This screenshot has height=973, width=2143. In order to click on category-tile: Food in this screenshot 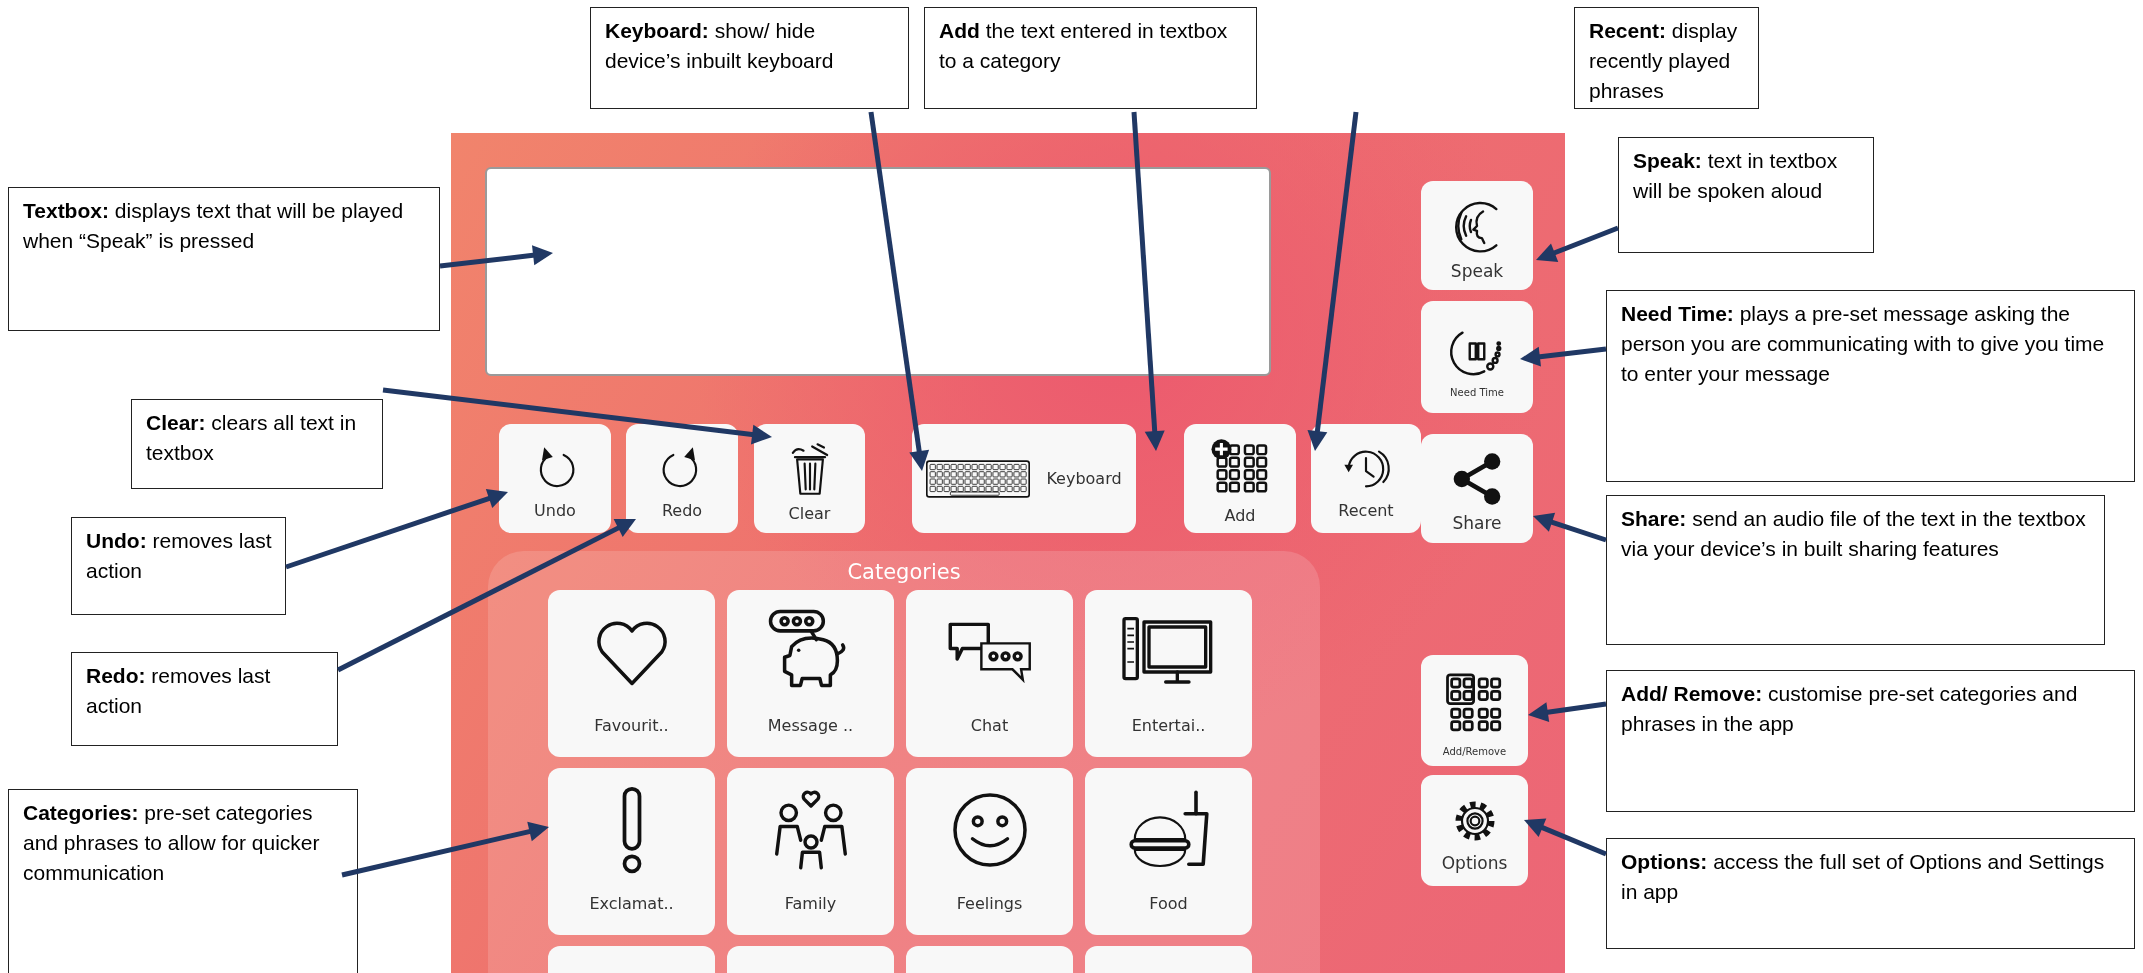, I will do `click(1168, 851)`.